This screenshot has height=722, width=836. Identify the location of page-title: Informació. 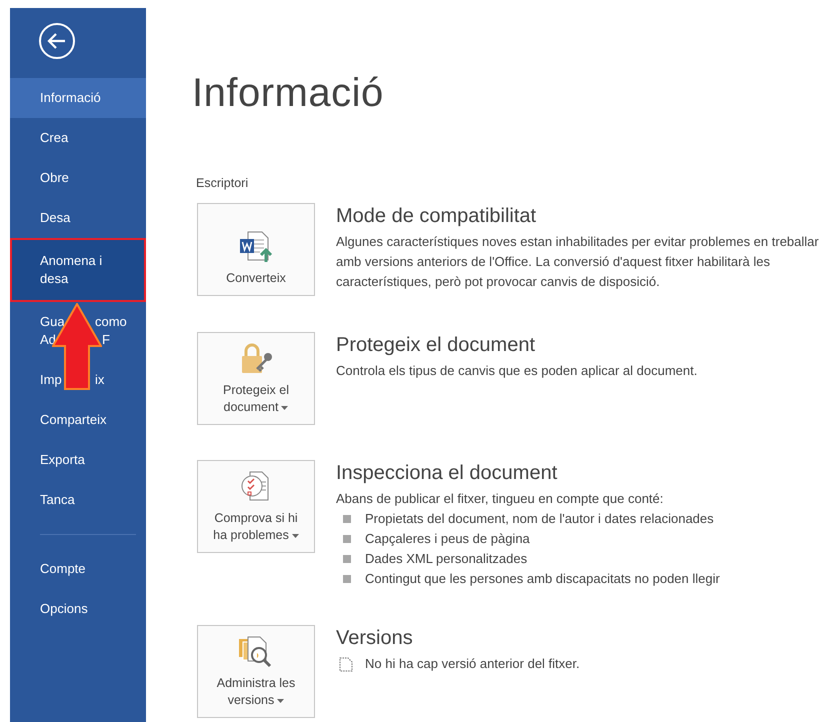
(288, 93).